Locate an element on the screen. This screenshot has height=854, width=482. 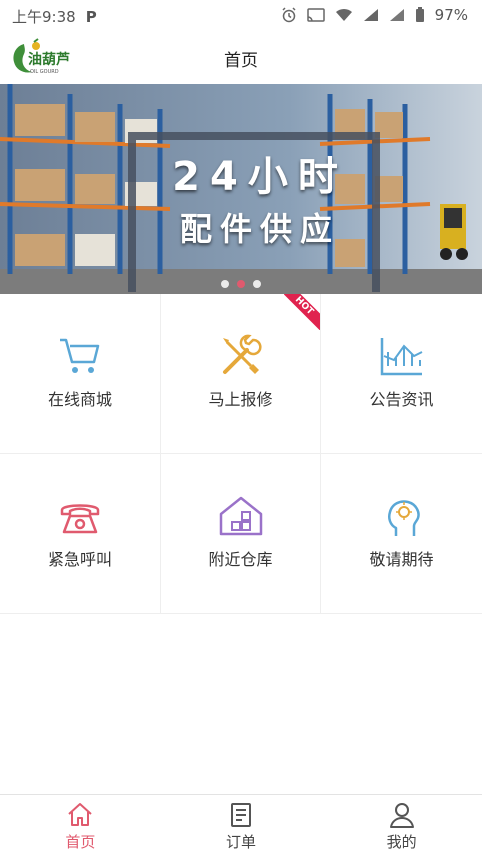
grid-item-nearby-warehouse: 附近仓库 is located at coordinates (241, 534).